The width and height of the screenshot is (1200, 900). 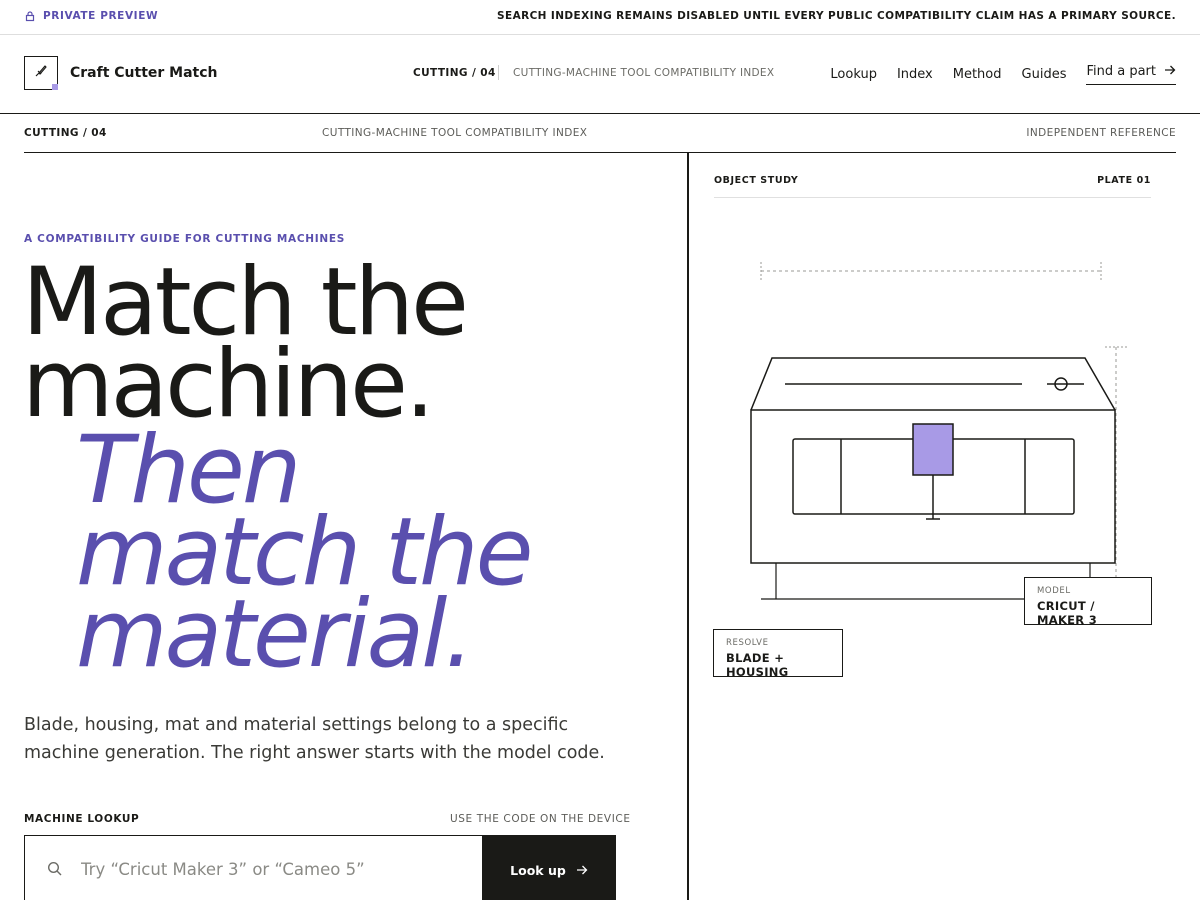 I want to click on plate-number: PLATE 01, so click(x=1124, y=180).